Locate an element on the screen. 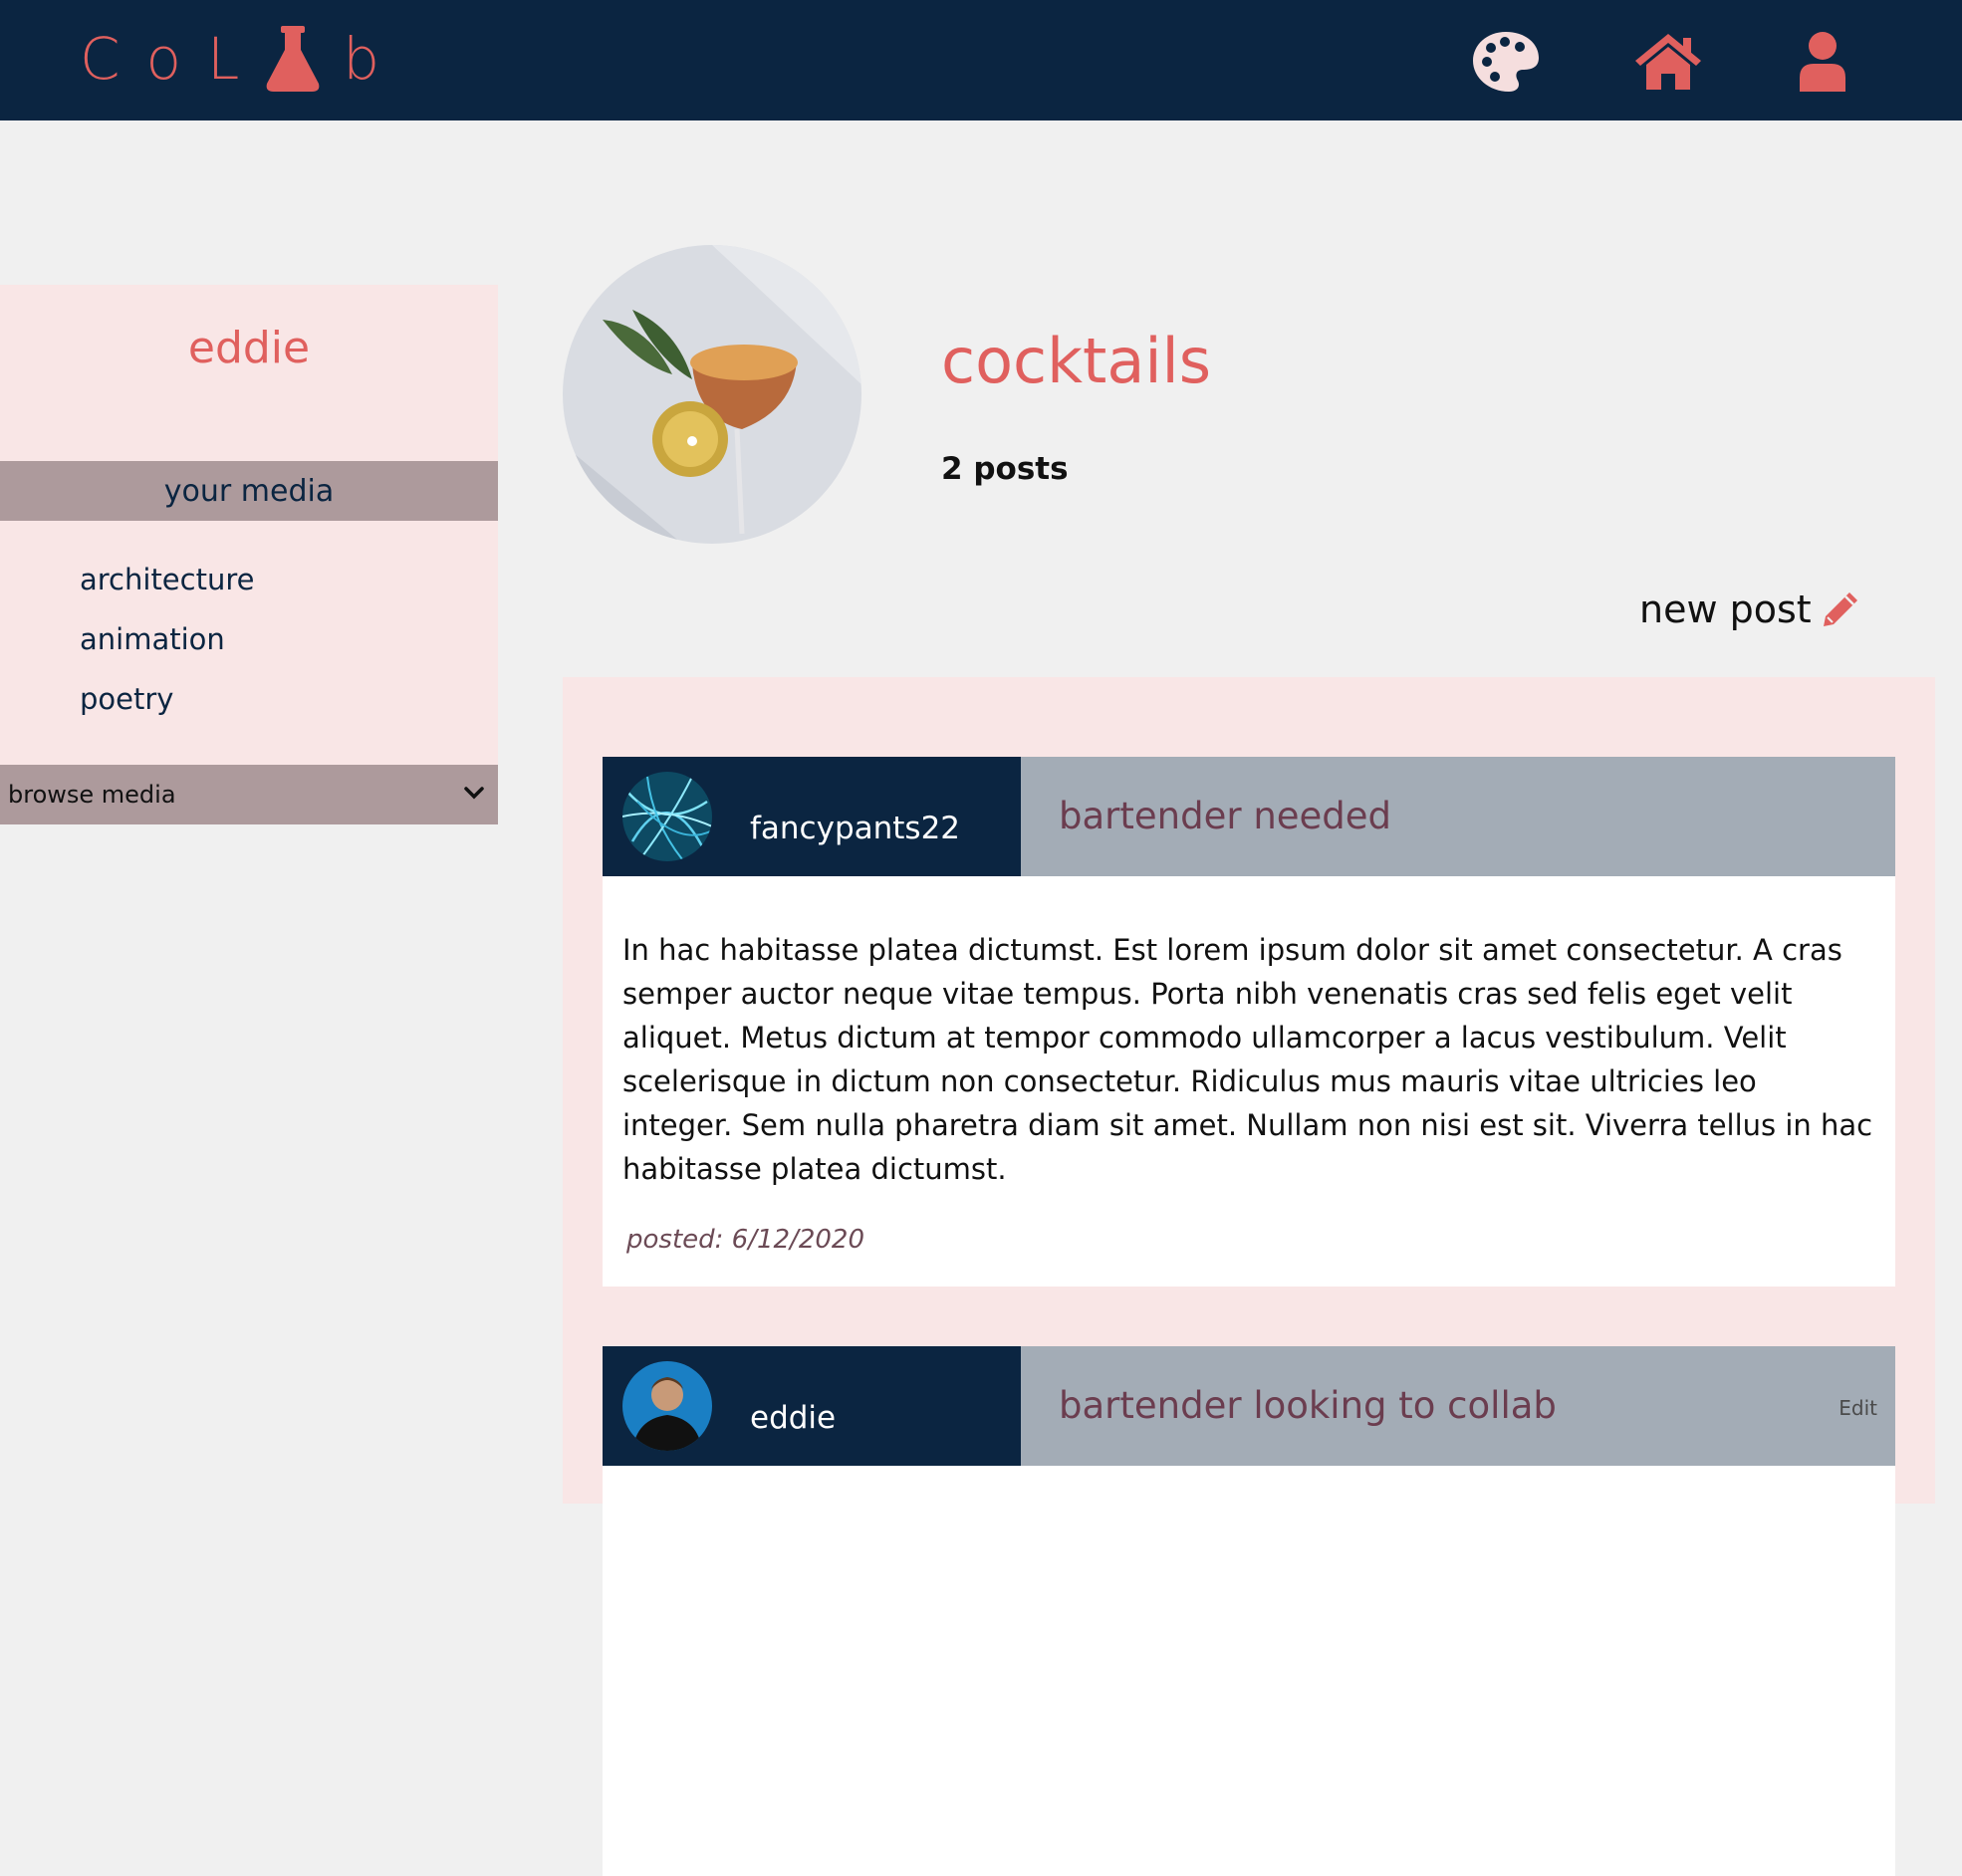 Image resolution: width=1962 pixels, height=1876 pixels. post-author-block: eddie is located at coordinates (812, 1406).